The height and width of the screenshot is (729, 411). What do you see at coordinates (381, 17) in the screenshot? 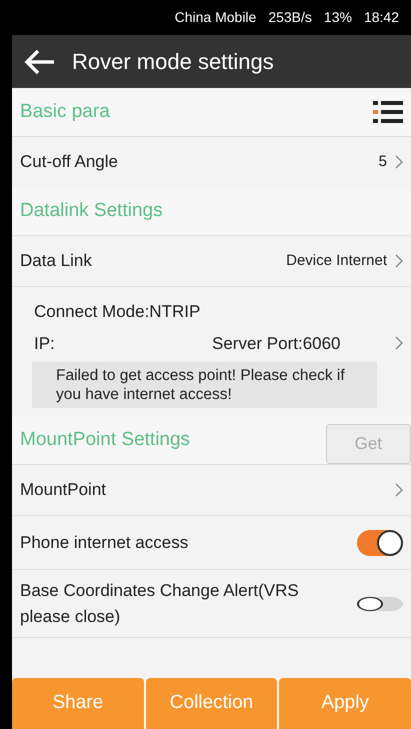
I see `clock-text: 18:42` at bounding box center [381, 17].